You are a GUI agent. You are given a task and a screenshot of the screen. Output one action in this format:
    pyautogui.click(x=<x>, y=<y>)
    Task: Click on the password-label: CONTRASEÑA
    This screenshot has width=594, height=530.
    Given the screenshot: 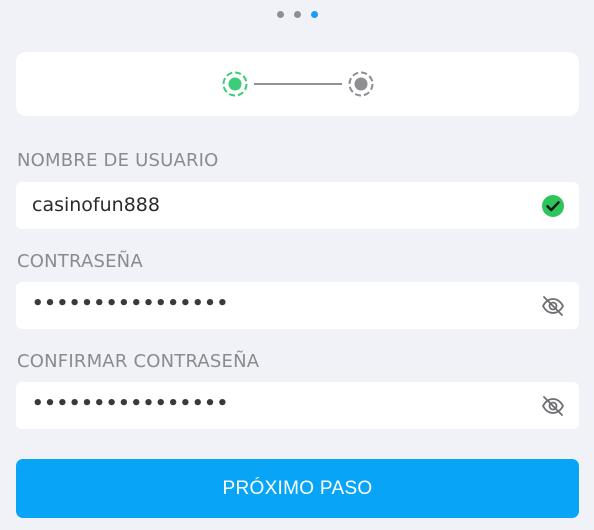 What is the action you would take?
    pyautogui.click(x=80, y=261)
    